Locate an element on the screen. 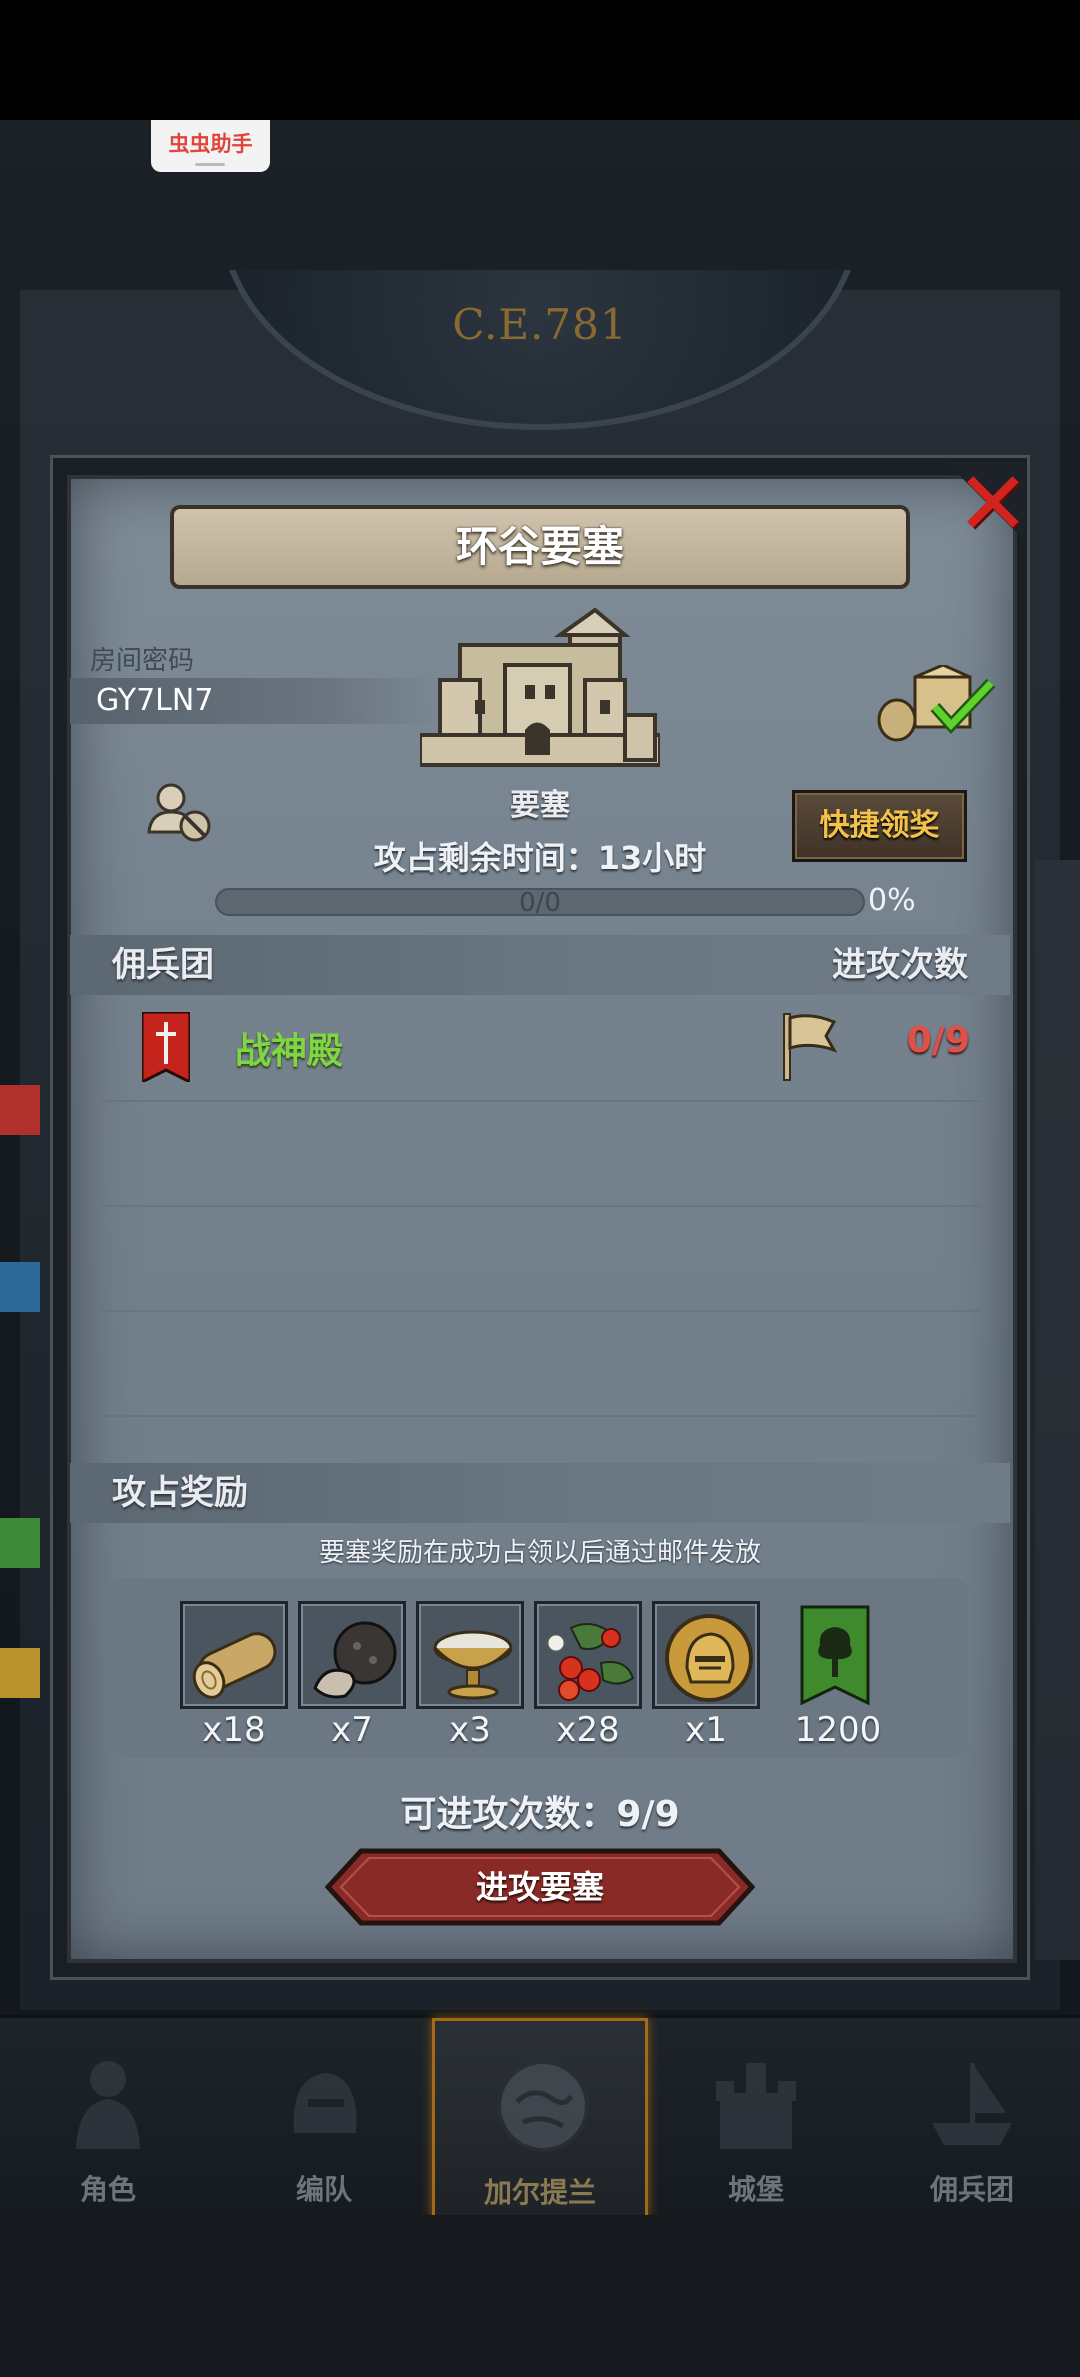 This screenshot has width=1080, height=2377. flag-icon is located at coordinates (810, 1047).